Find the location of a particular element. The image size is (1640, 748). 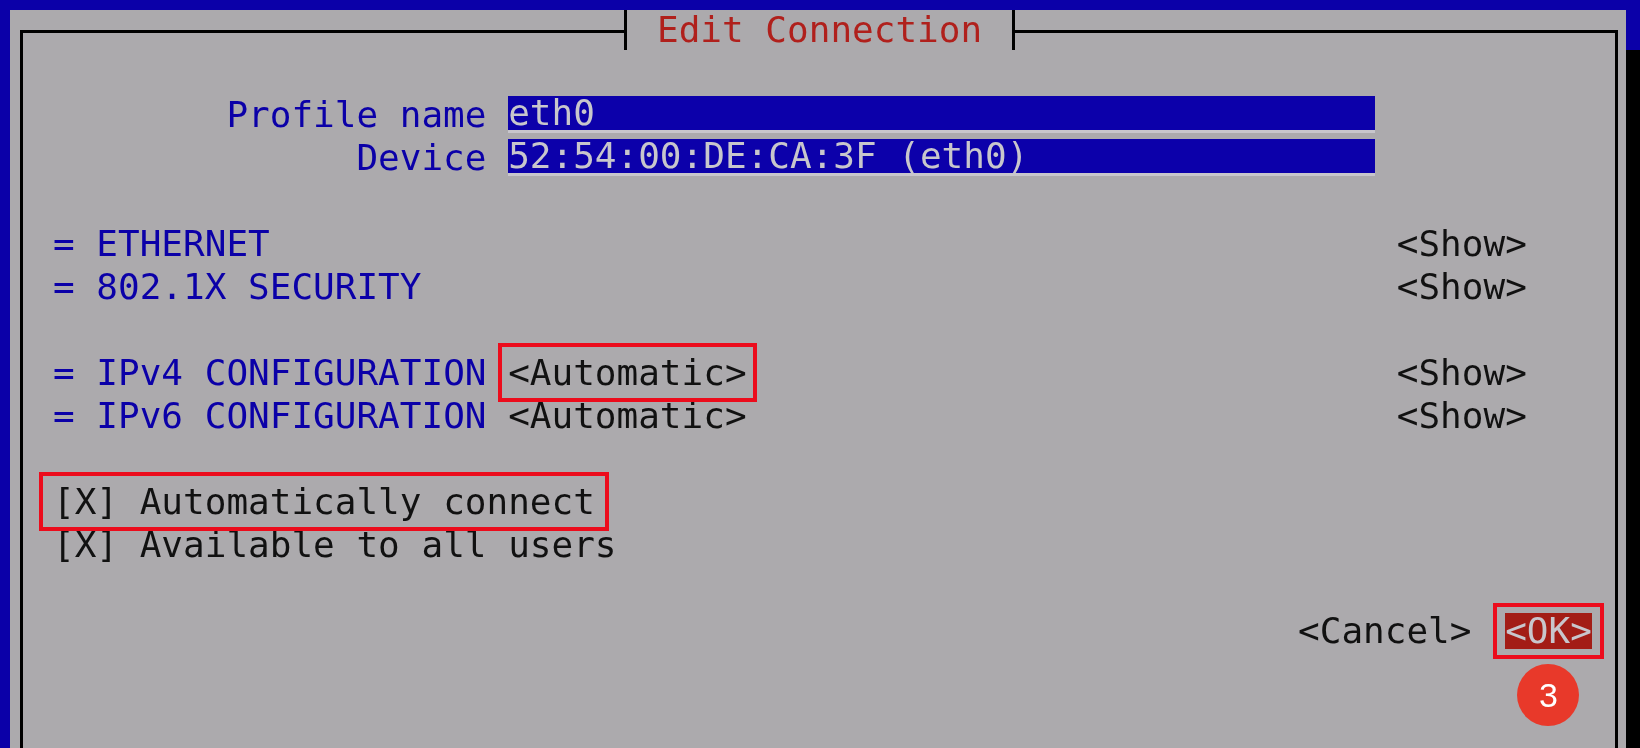

dialog-button: <Cancel> is located at coordinates (1385, 630).